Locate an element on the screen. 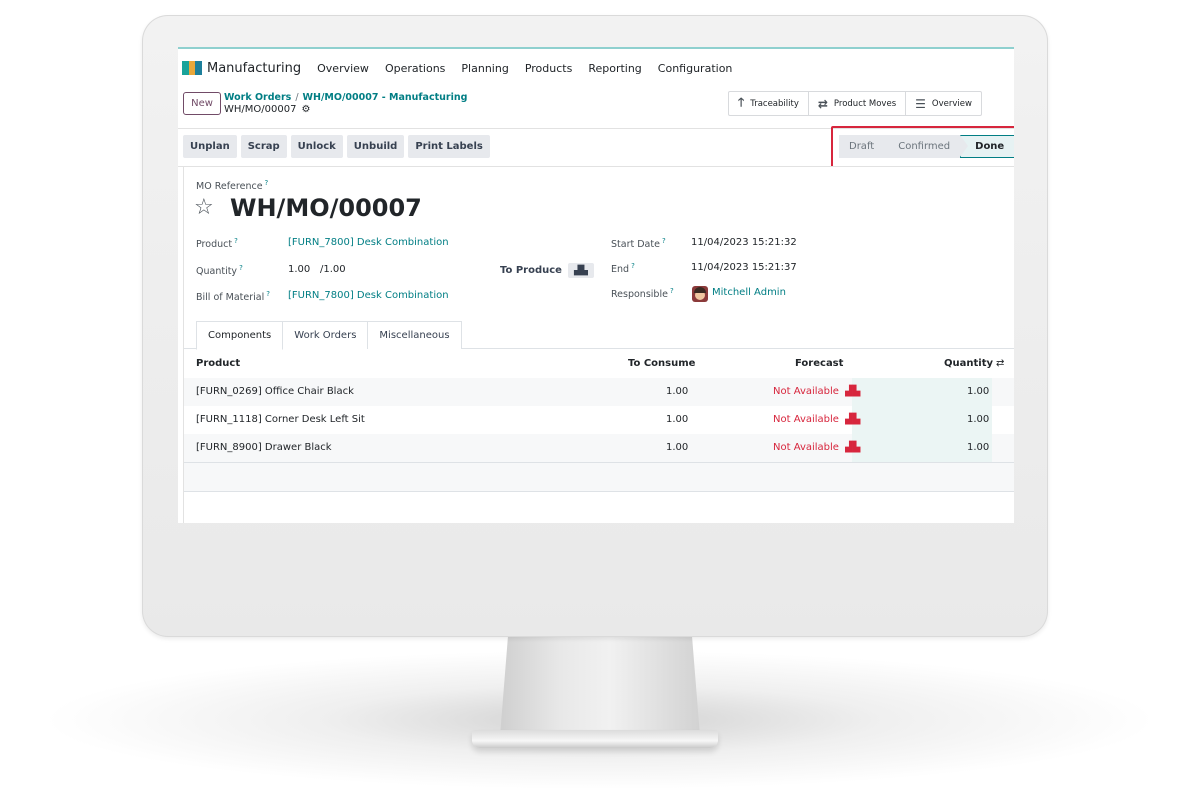 This screenshot has height=800, width=1200. action-buttons: Unplan Scrap Unlock Unbuild Print Labels is located at coordinates (336, 146).